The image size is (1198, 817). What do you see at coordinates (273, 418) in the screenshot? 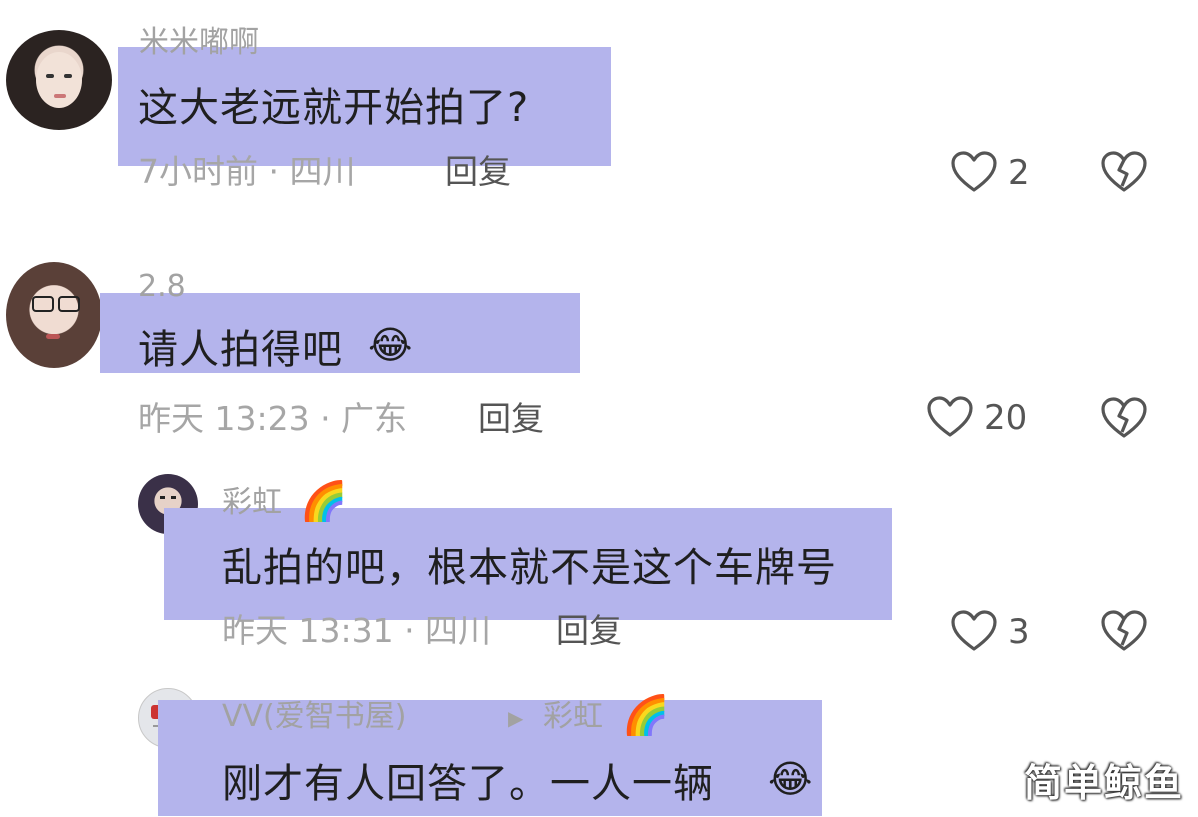
I see `comment-meta: 昨天 13:23 · 广东` at bounding box center [273, 418].